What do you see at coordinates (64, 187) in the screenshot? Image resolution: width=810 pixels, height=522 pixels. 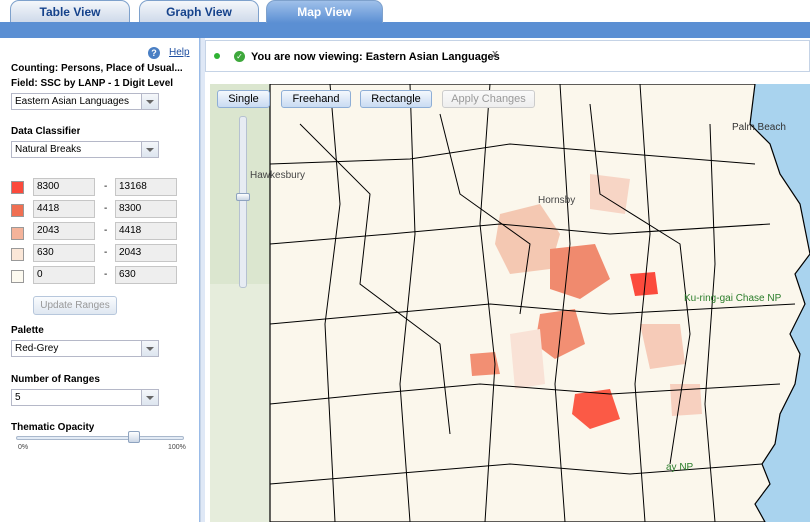 I see `range-from-1: 8300` at bounding box center [64, 187].